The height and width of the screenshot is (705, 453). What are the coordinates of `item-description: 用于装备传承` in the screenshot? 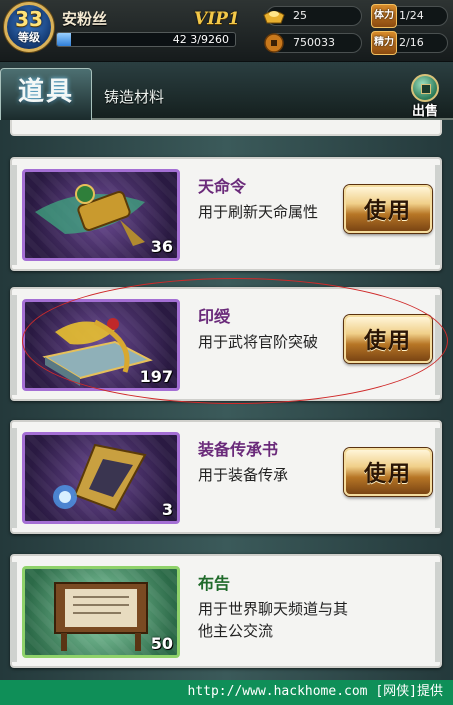 It's located at (243, 475).